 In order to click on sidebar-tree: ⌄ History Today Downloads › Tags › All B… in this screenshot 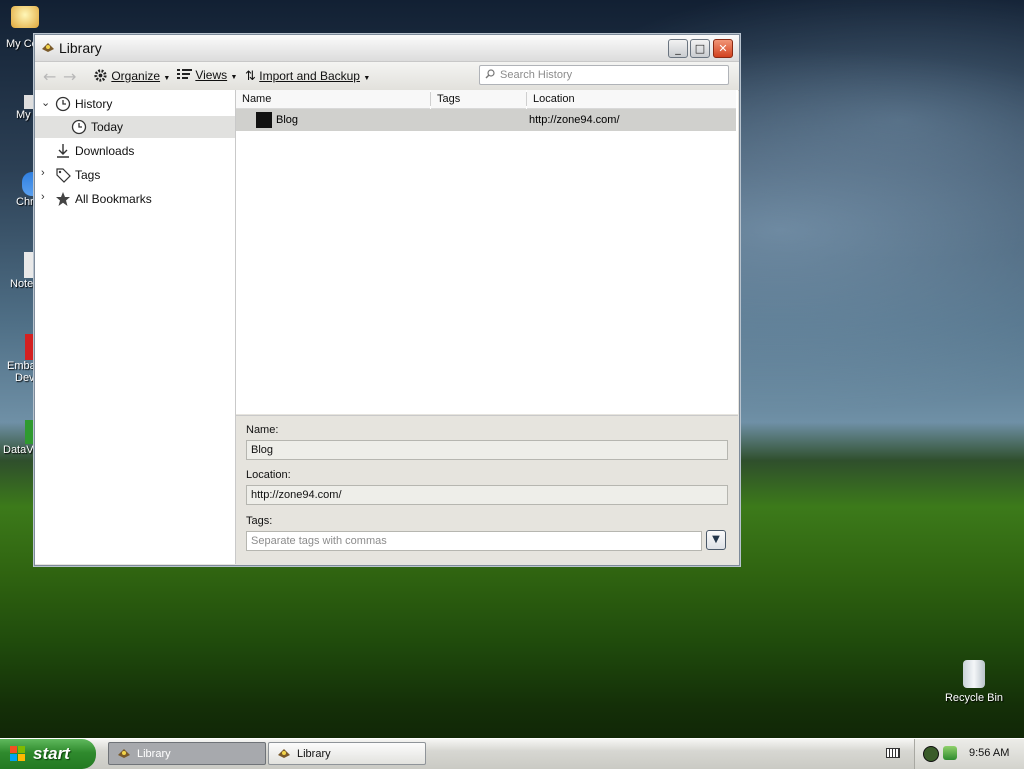, I will do `click(135, 327)`.